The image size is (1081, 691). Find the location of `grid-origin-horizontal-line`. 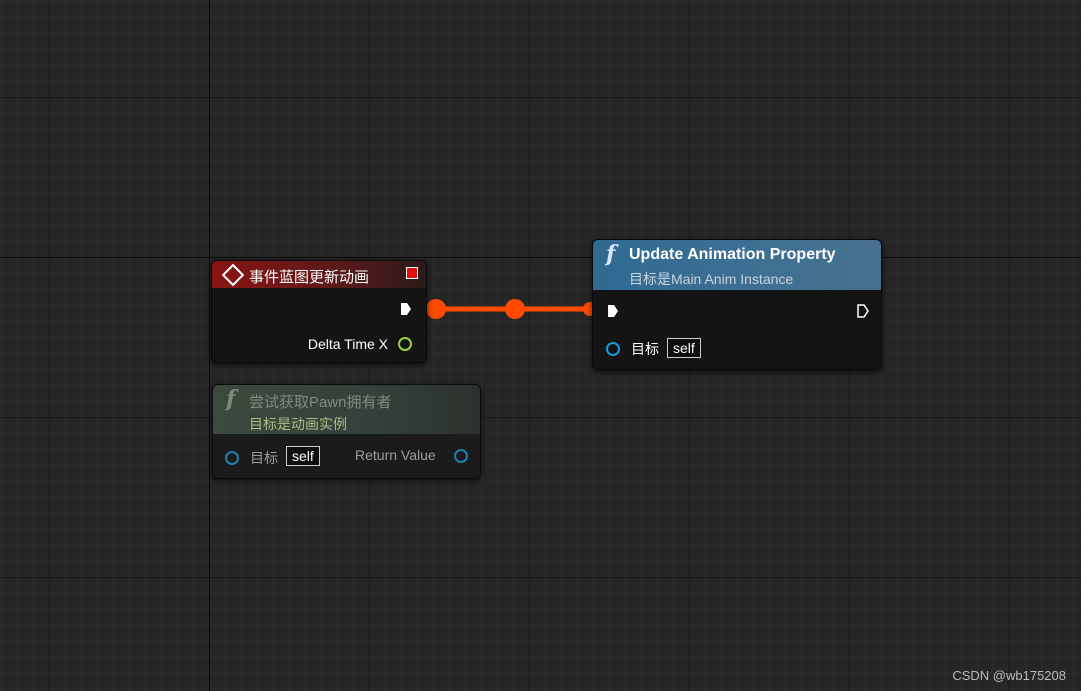

grid-origin-horizontal-line is located at coordinates (540, 257).